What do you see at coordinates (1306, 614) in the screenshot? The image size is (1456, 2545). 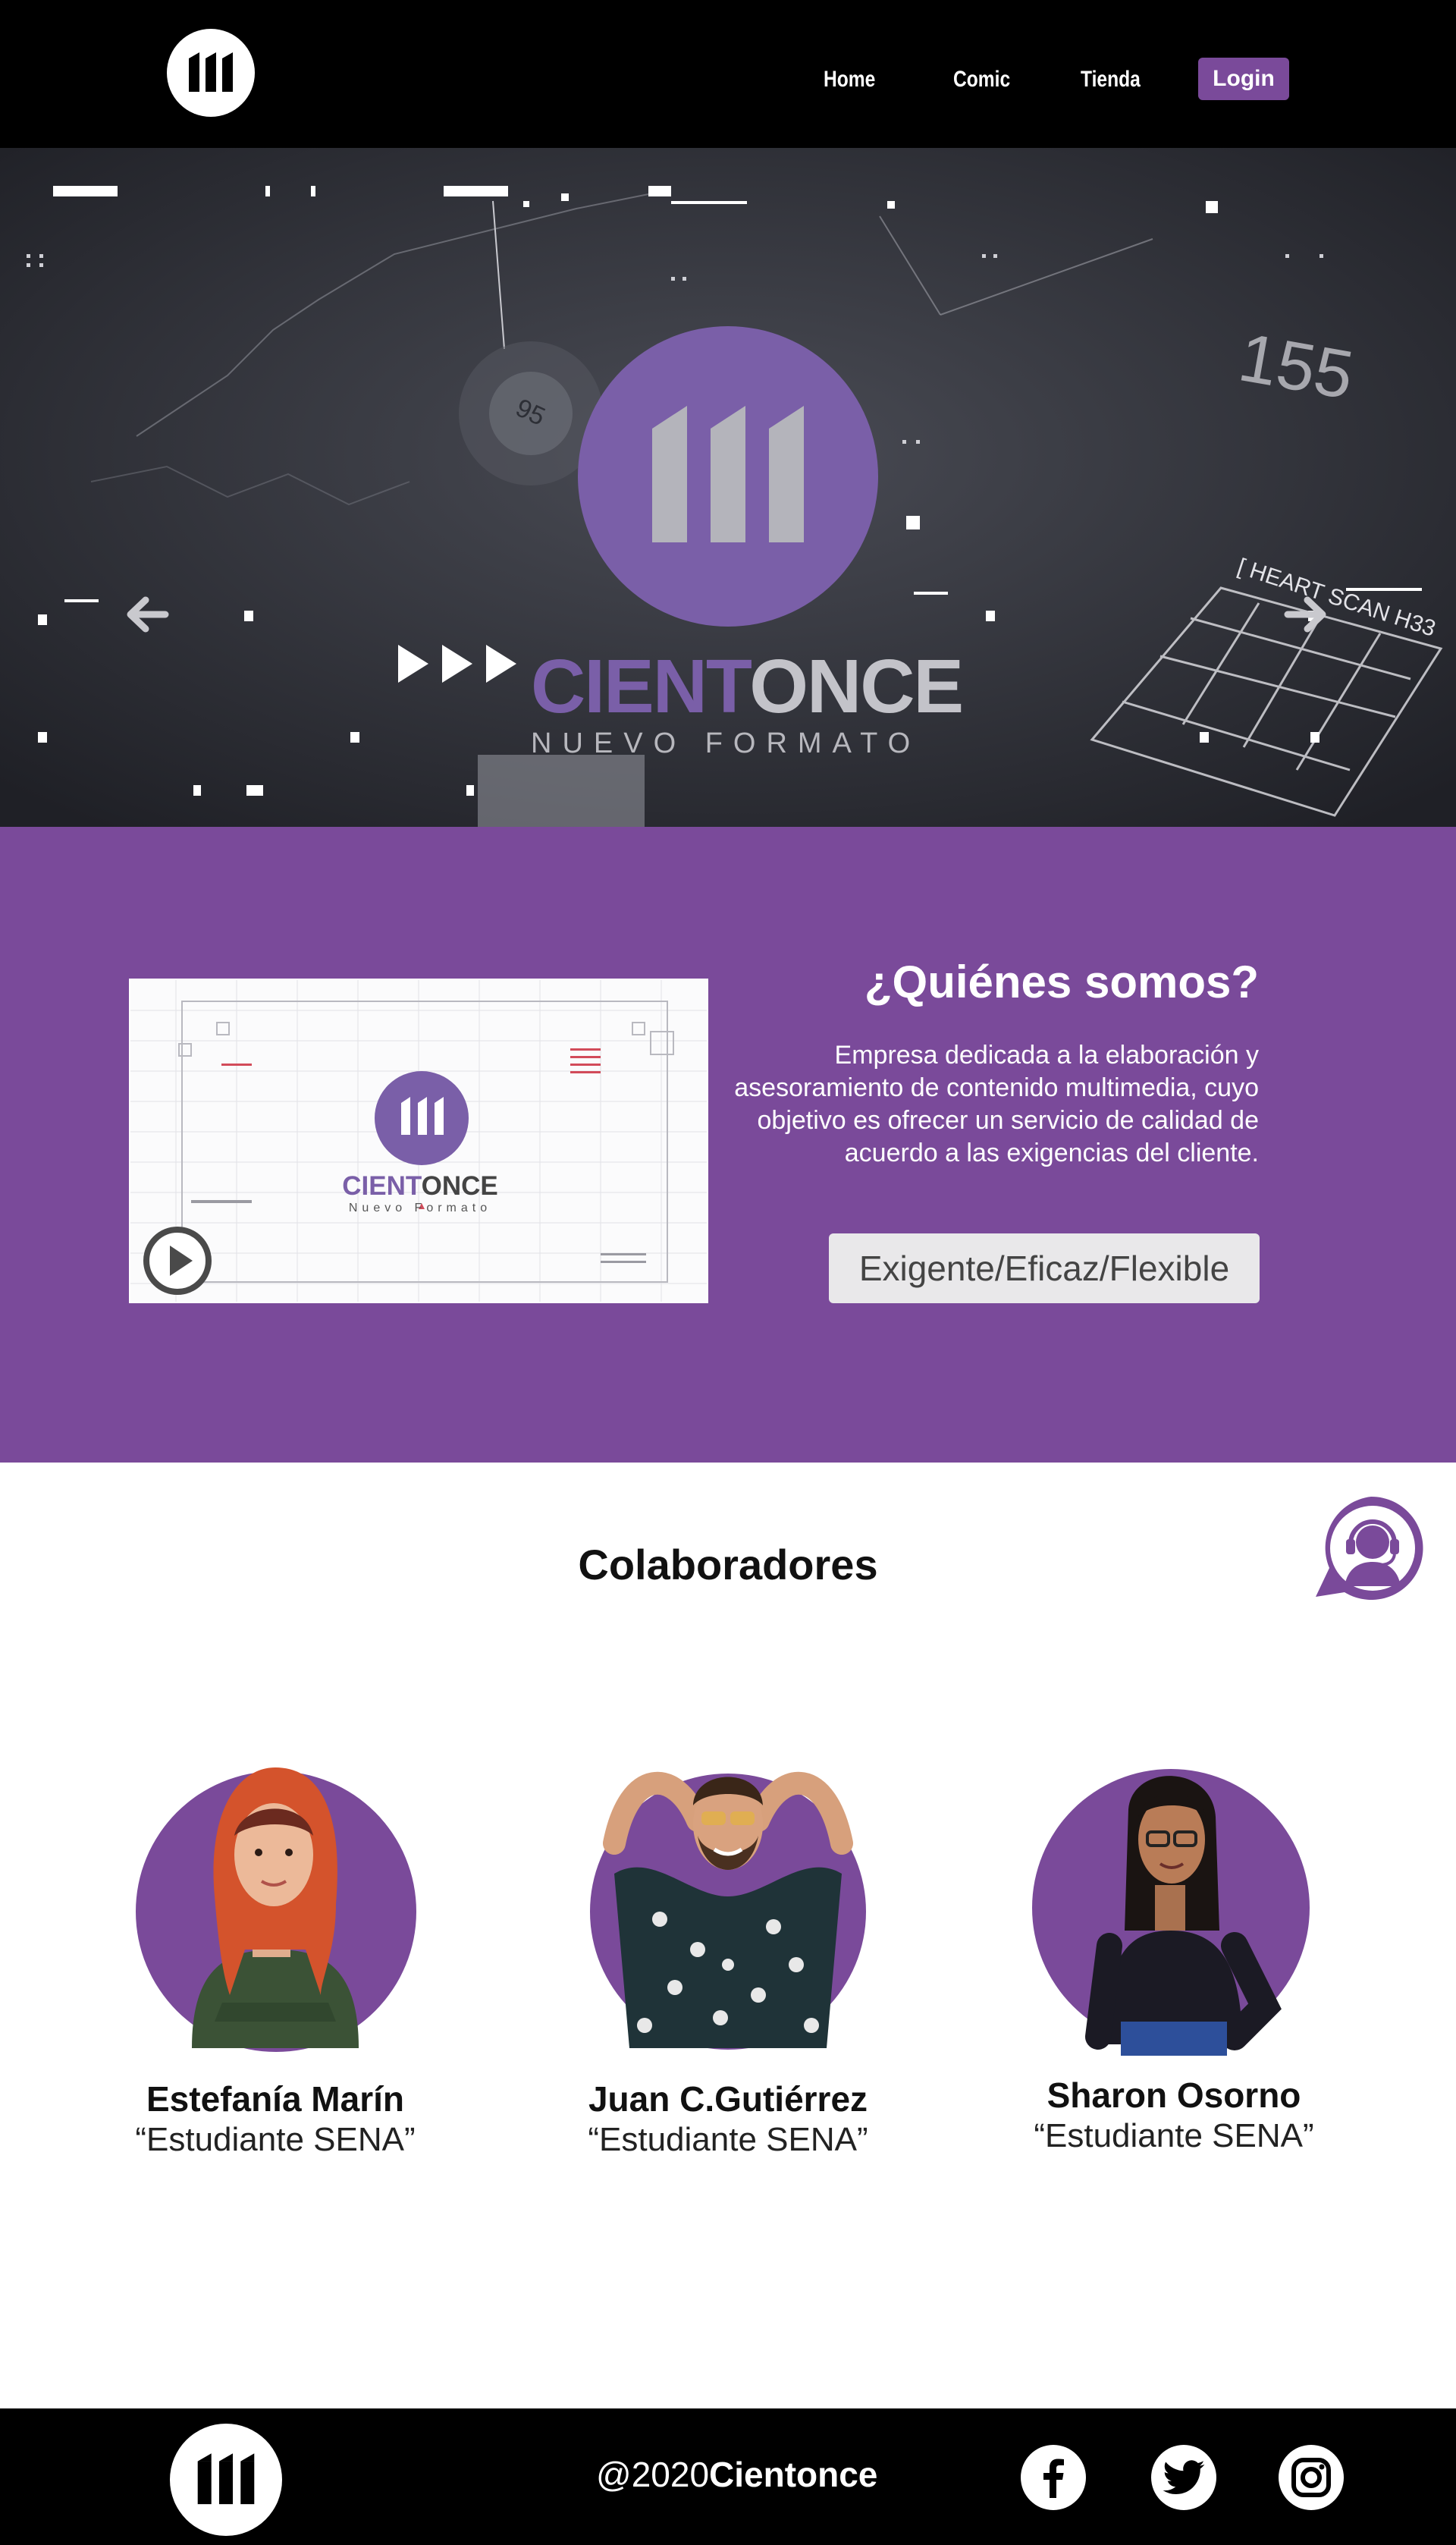 I see `arrow-right-icon` at bounding box center [1306, 614].